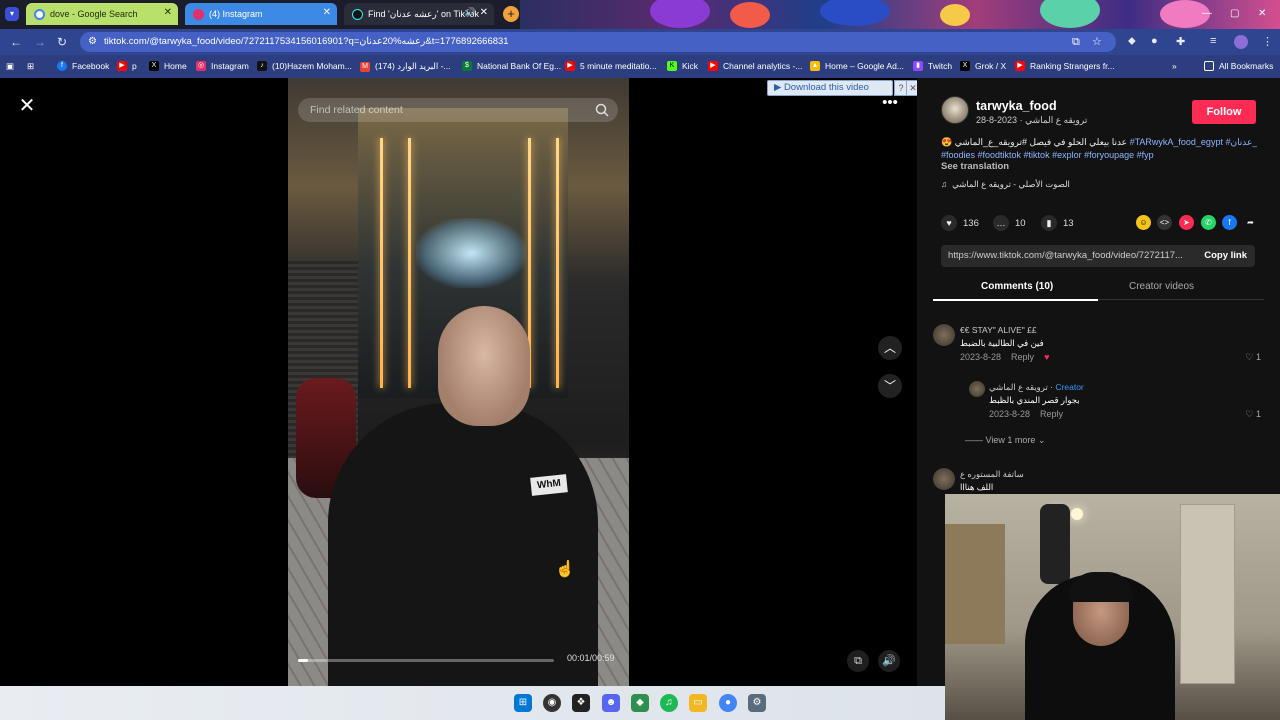  What do you see at coordinates (977, 389) in the screenshot?
I see `creator-reply-avatar` at bounding box center [977, 389].